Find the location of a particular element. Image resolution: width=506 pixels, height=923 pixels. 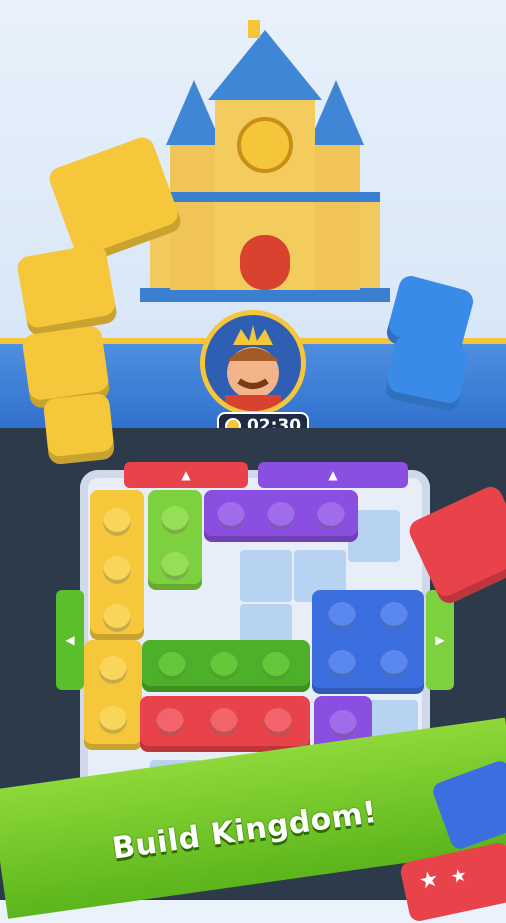

exit-gate-purple: ▲ is located at coordinates (333, 475).